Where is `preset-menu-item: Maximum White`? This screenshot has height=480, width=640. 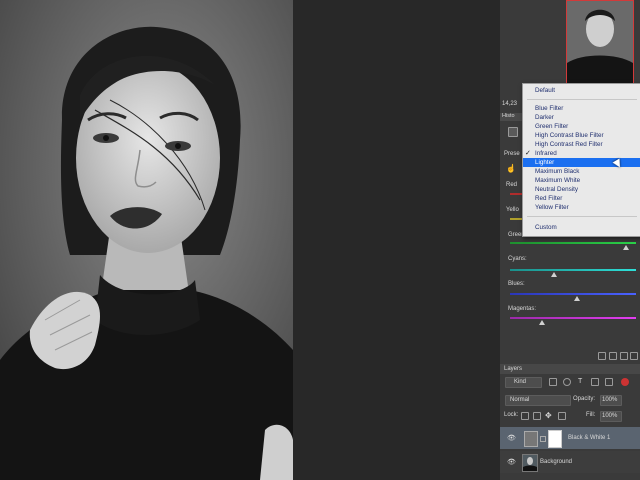 preset-menu-item: Maximum White is located at coordinates (581, 180).